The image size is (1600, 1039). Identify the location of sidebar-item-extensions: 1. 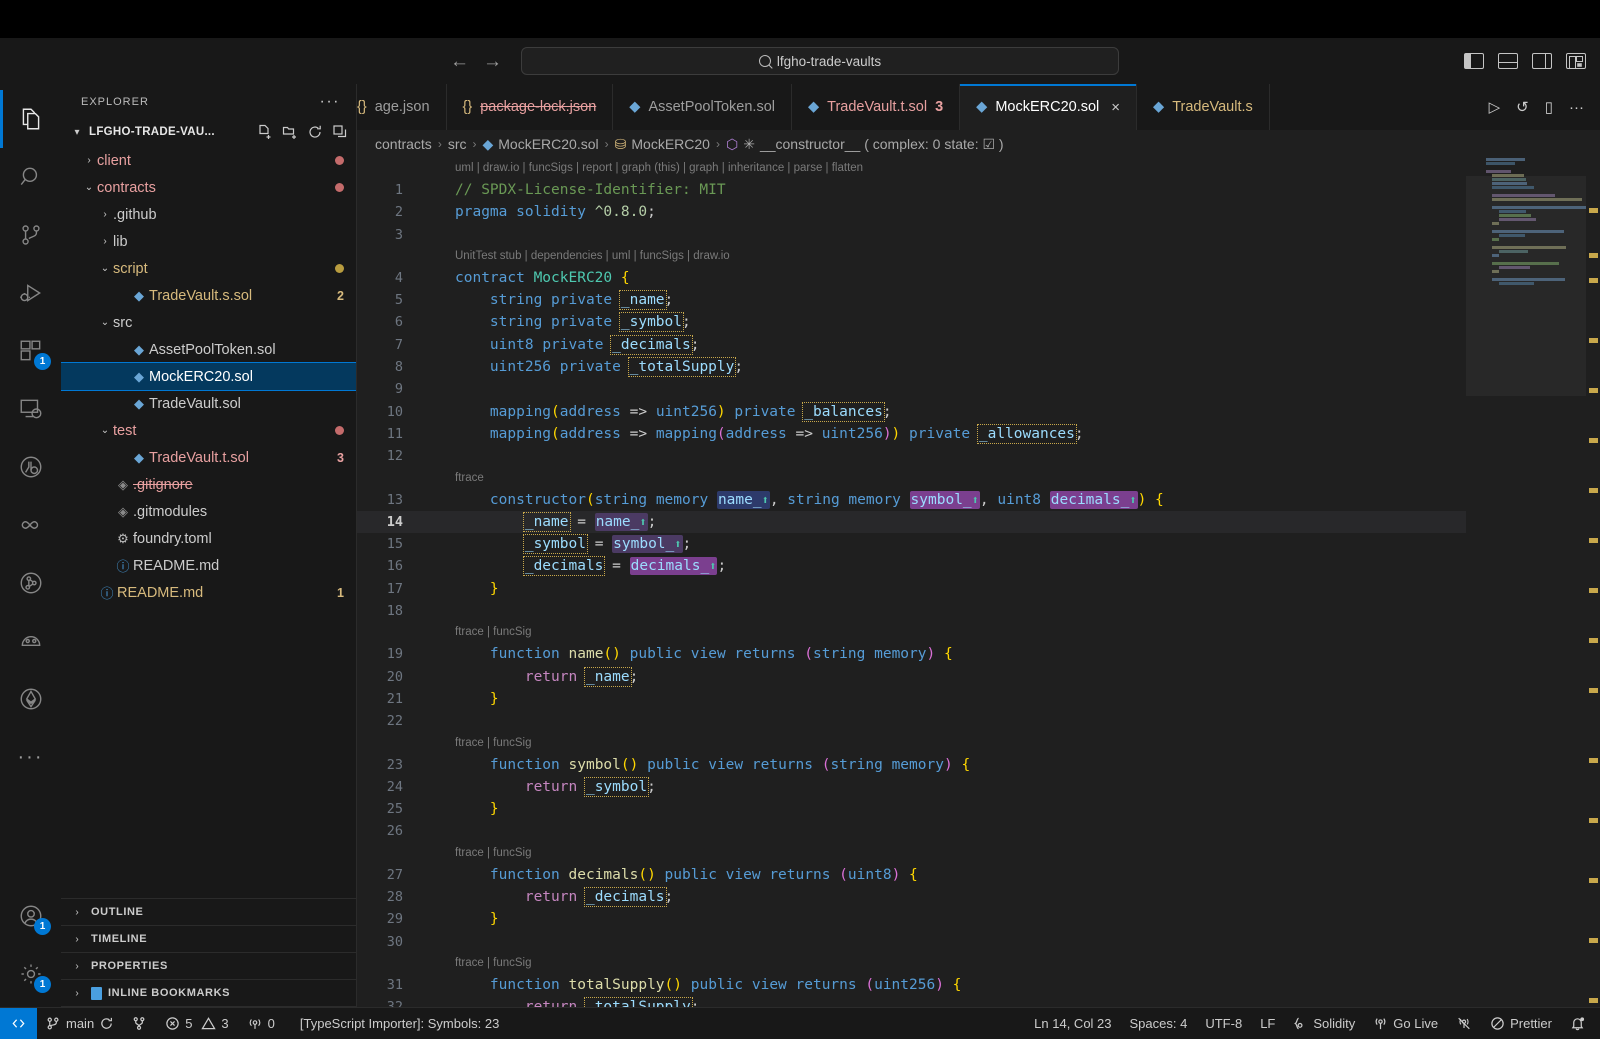
(30, 351).